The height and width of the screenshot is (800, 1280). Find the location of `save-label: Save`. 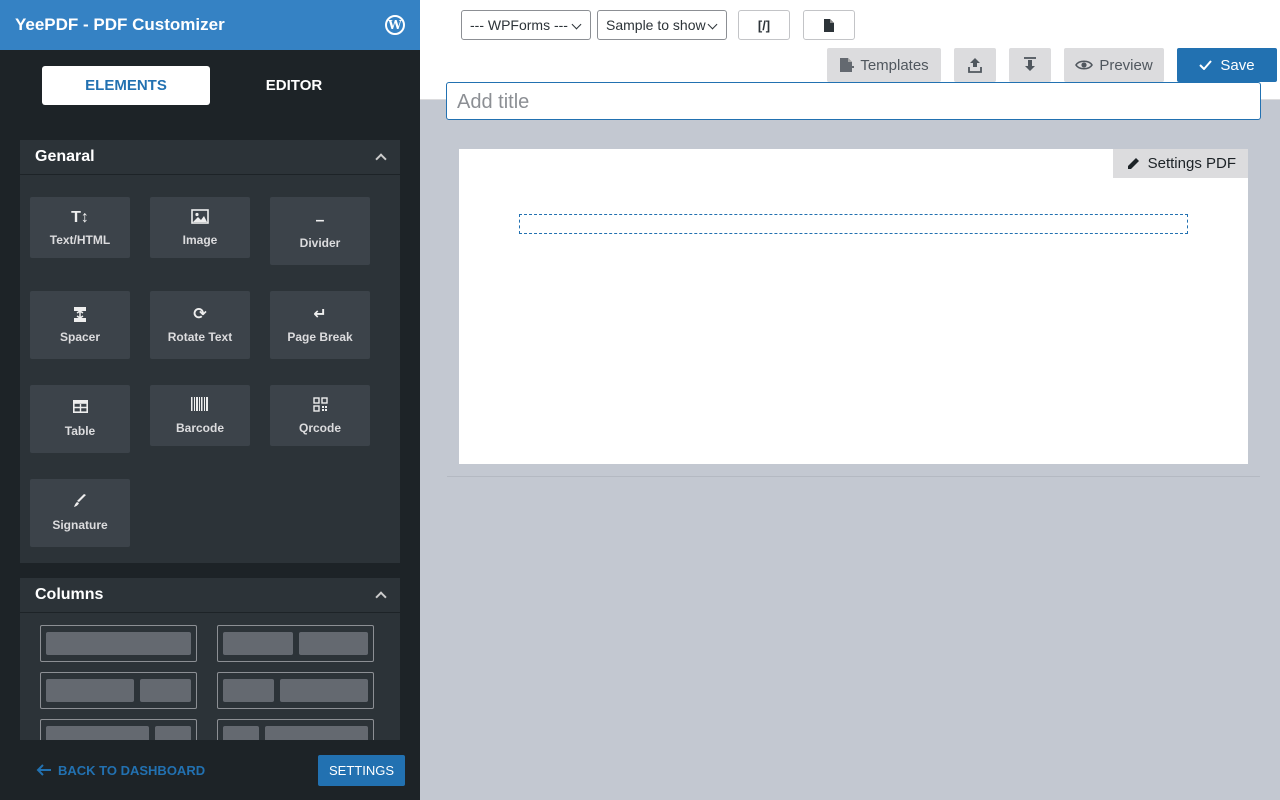

save-label: Save is located at coordinates (1237, 65).